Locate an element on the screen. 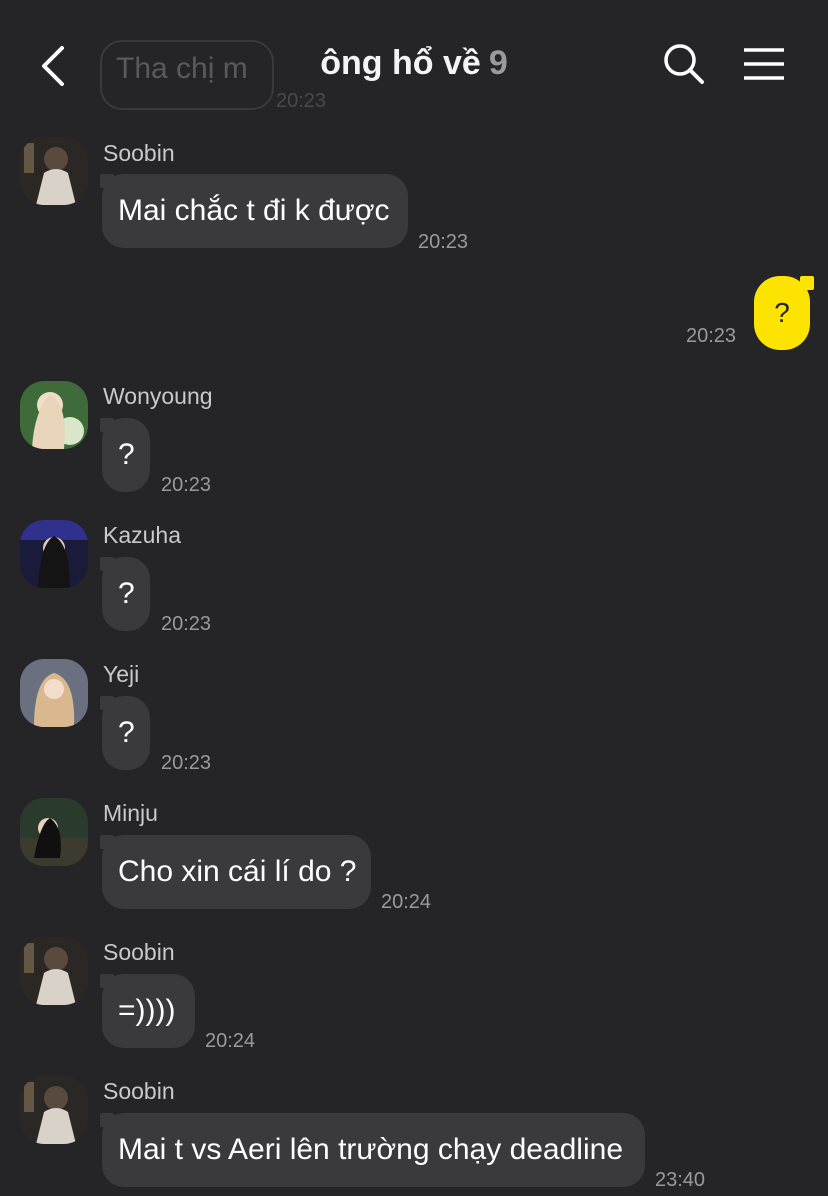 This screenshot has height=1196, width=828. message-bubble: Mai t vs Aeri lên trường chạy deadline is located at coordinates (372, 1150).